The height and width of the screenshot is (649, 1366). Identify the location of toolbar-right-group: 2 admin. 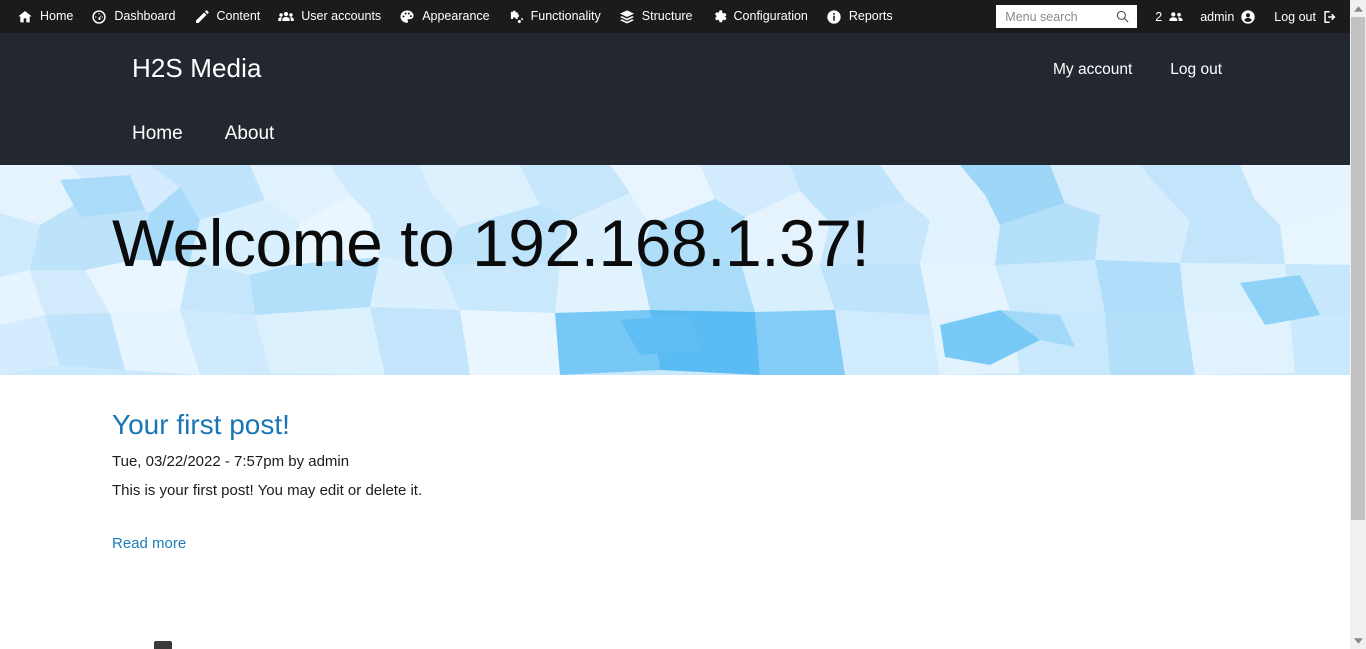
(1173, 16).